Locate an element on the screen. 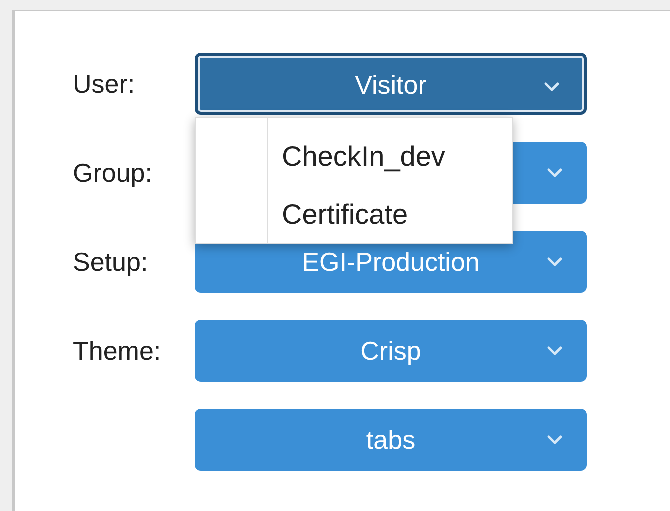 This screenshot has height=511, width=670. dropdown: tabs is located at coordinates (391, 440).